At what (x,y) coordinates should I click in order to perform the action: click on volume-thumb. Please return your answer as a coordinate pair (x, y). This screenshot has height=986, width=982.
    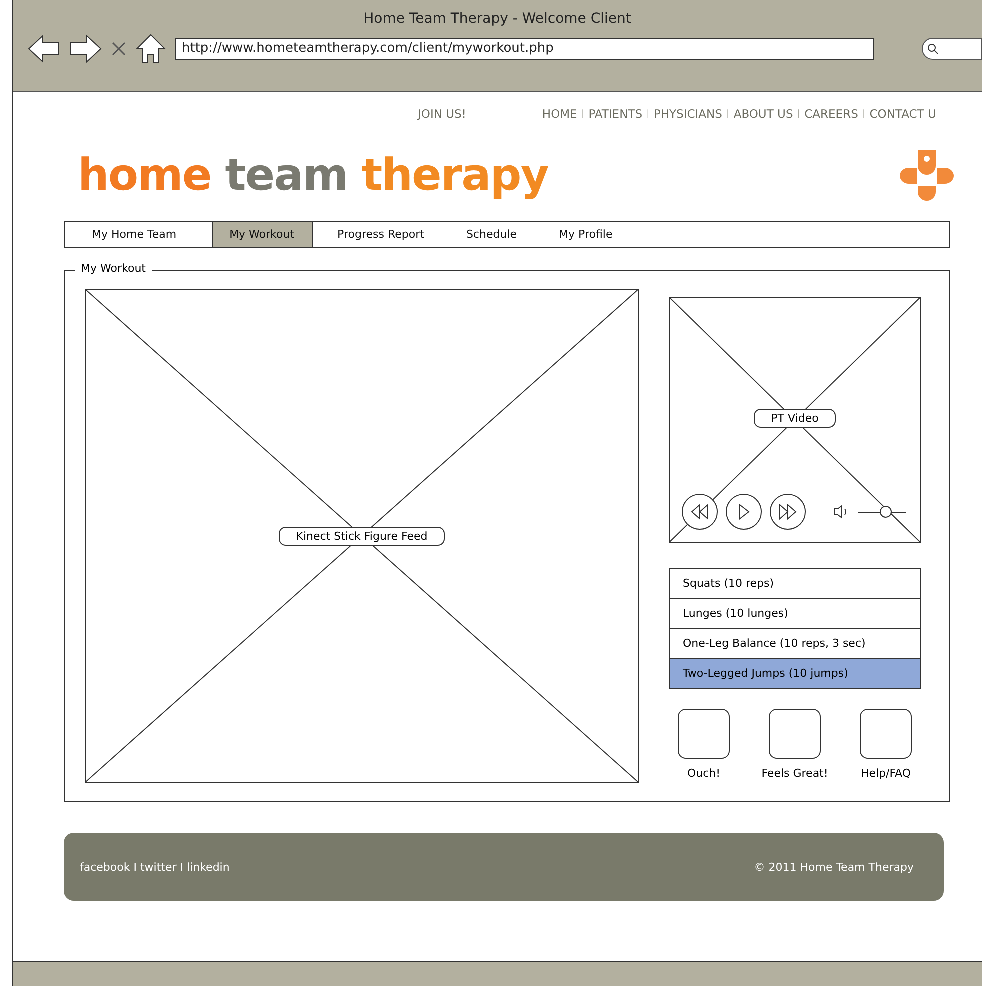
    Looking at the image, I should click on (886, 512).